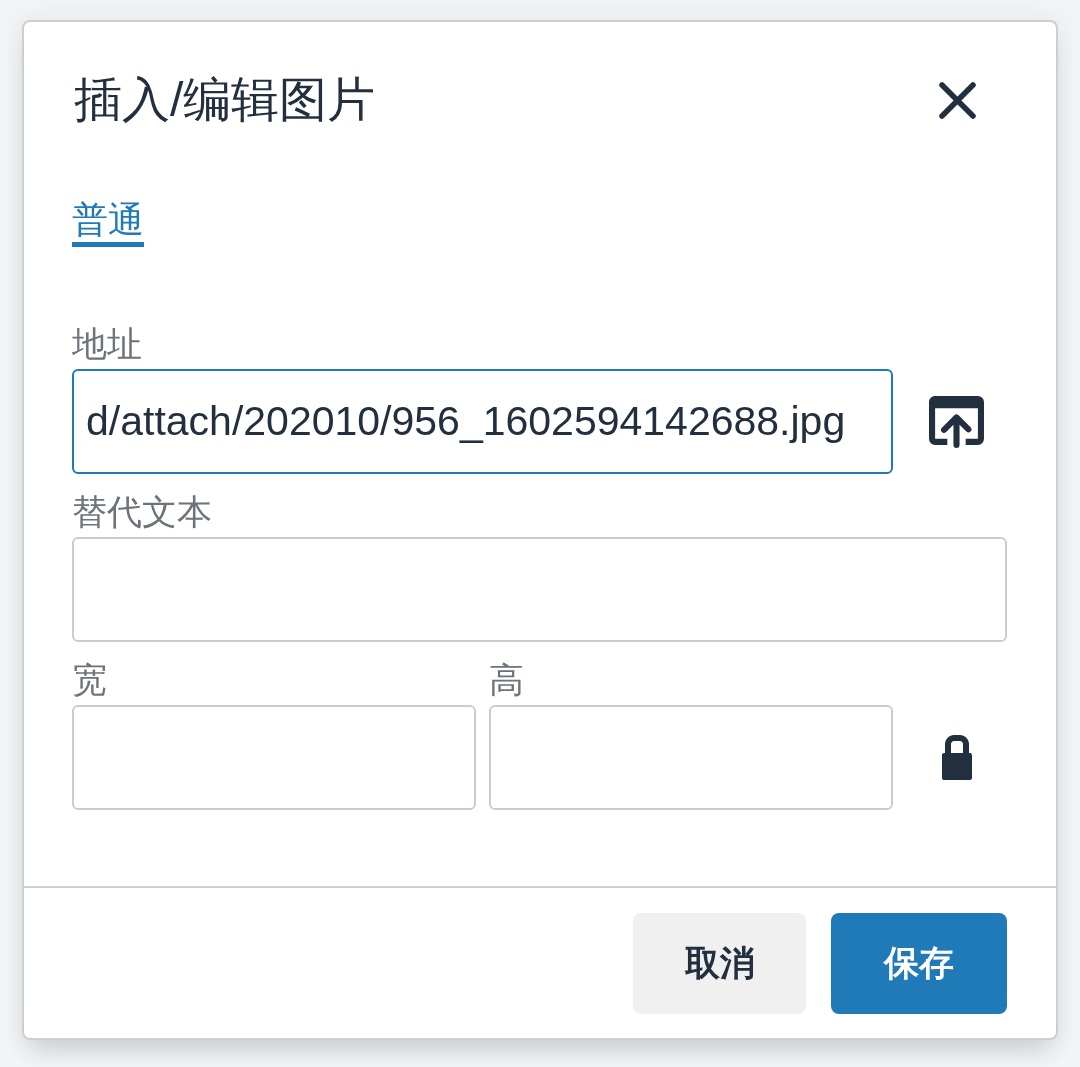 The width and height of the screenshot is (1080, 1067). I want to click on field-label: 高, so click(506, 680).